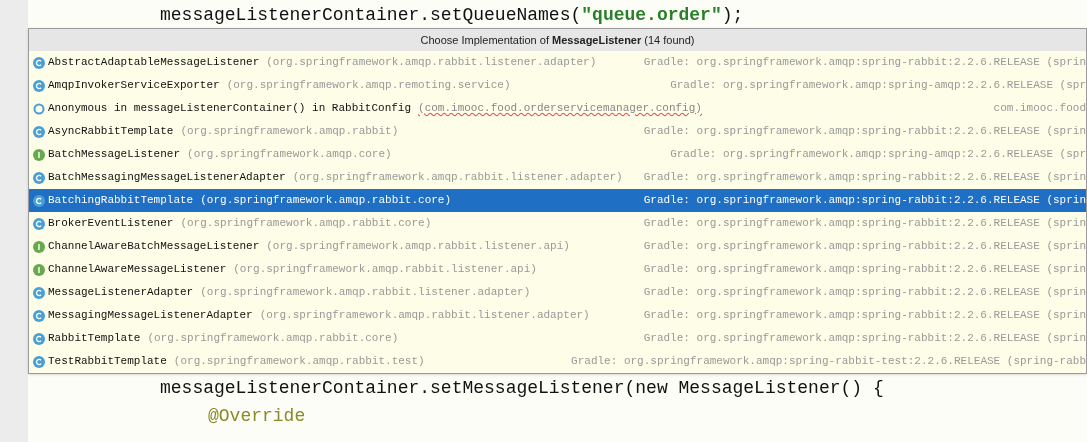  I want to click on class-name: AsyncRabbitTemplate, so click(111, 132).